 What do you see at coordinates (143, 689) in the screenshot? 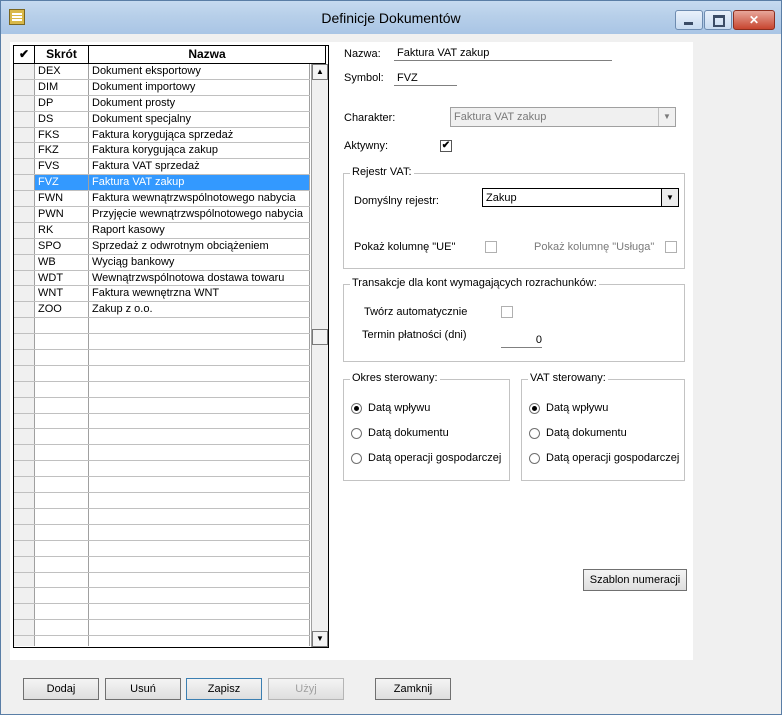
I see `usun-button: Usuń` at bounding box center [143, 689].